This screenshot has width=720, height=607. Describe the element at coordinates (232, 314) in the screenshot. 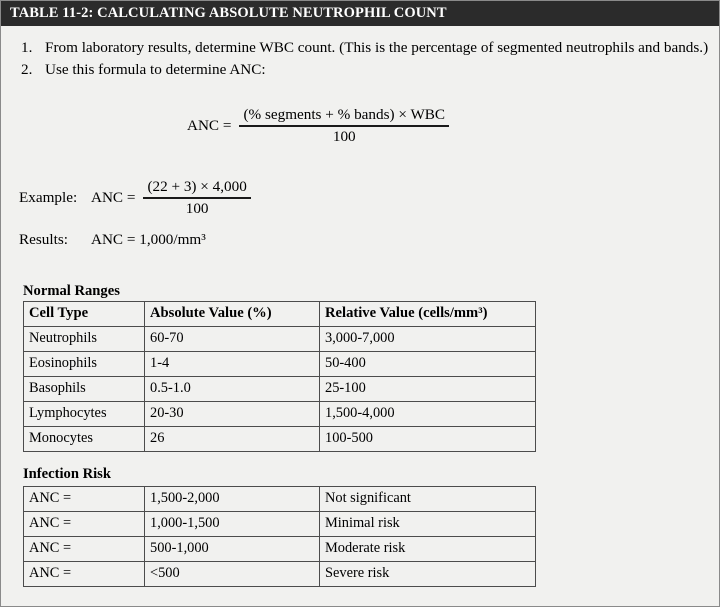

I see `column-header-absolute-value: Absolute Value (%)` at that location.